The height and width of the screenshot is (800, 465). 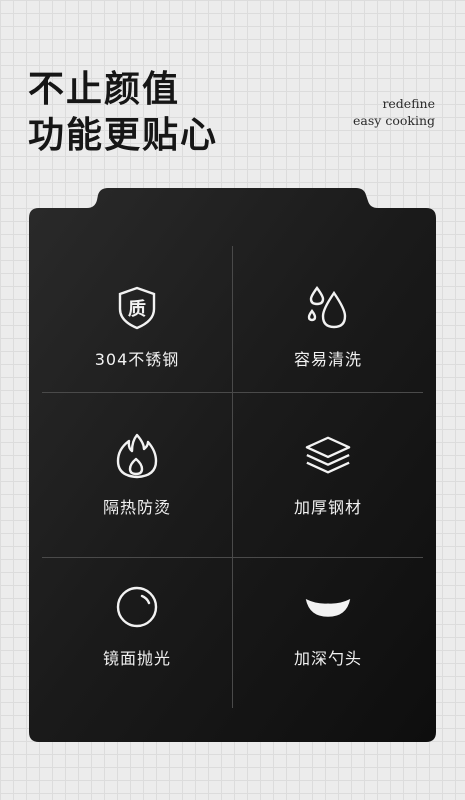 What do you see at coordinates (123, 135) in the screenshot?
I see `headline-line-2: 功能更贴心` at bounding box center [123, 135].